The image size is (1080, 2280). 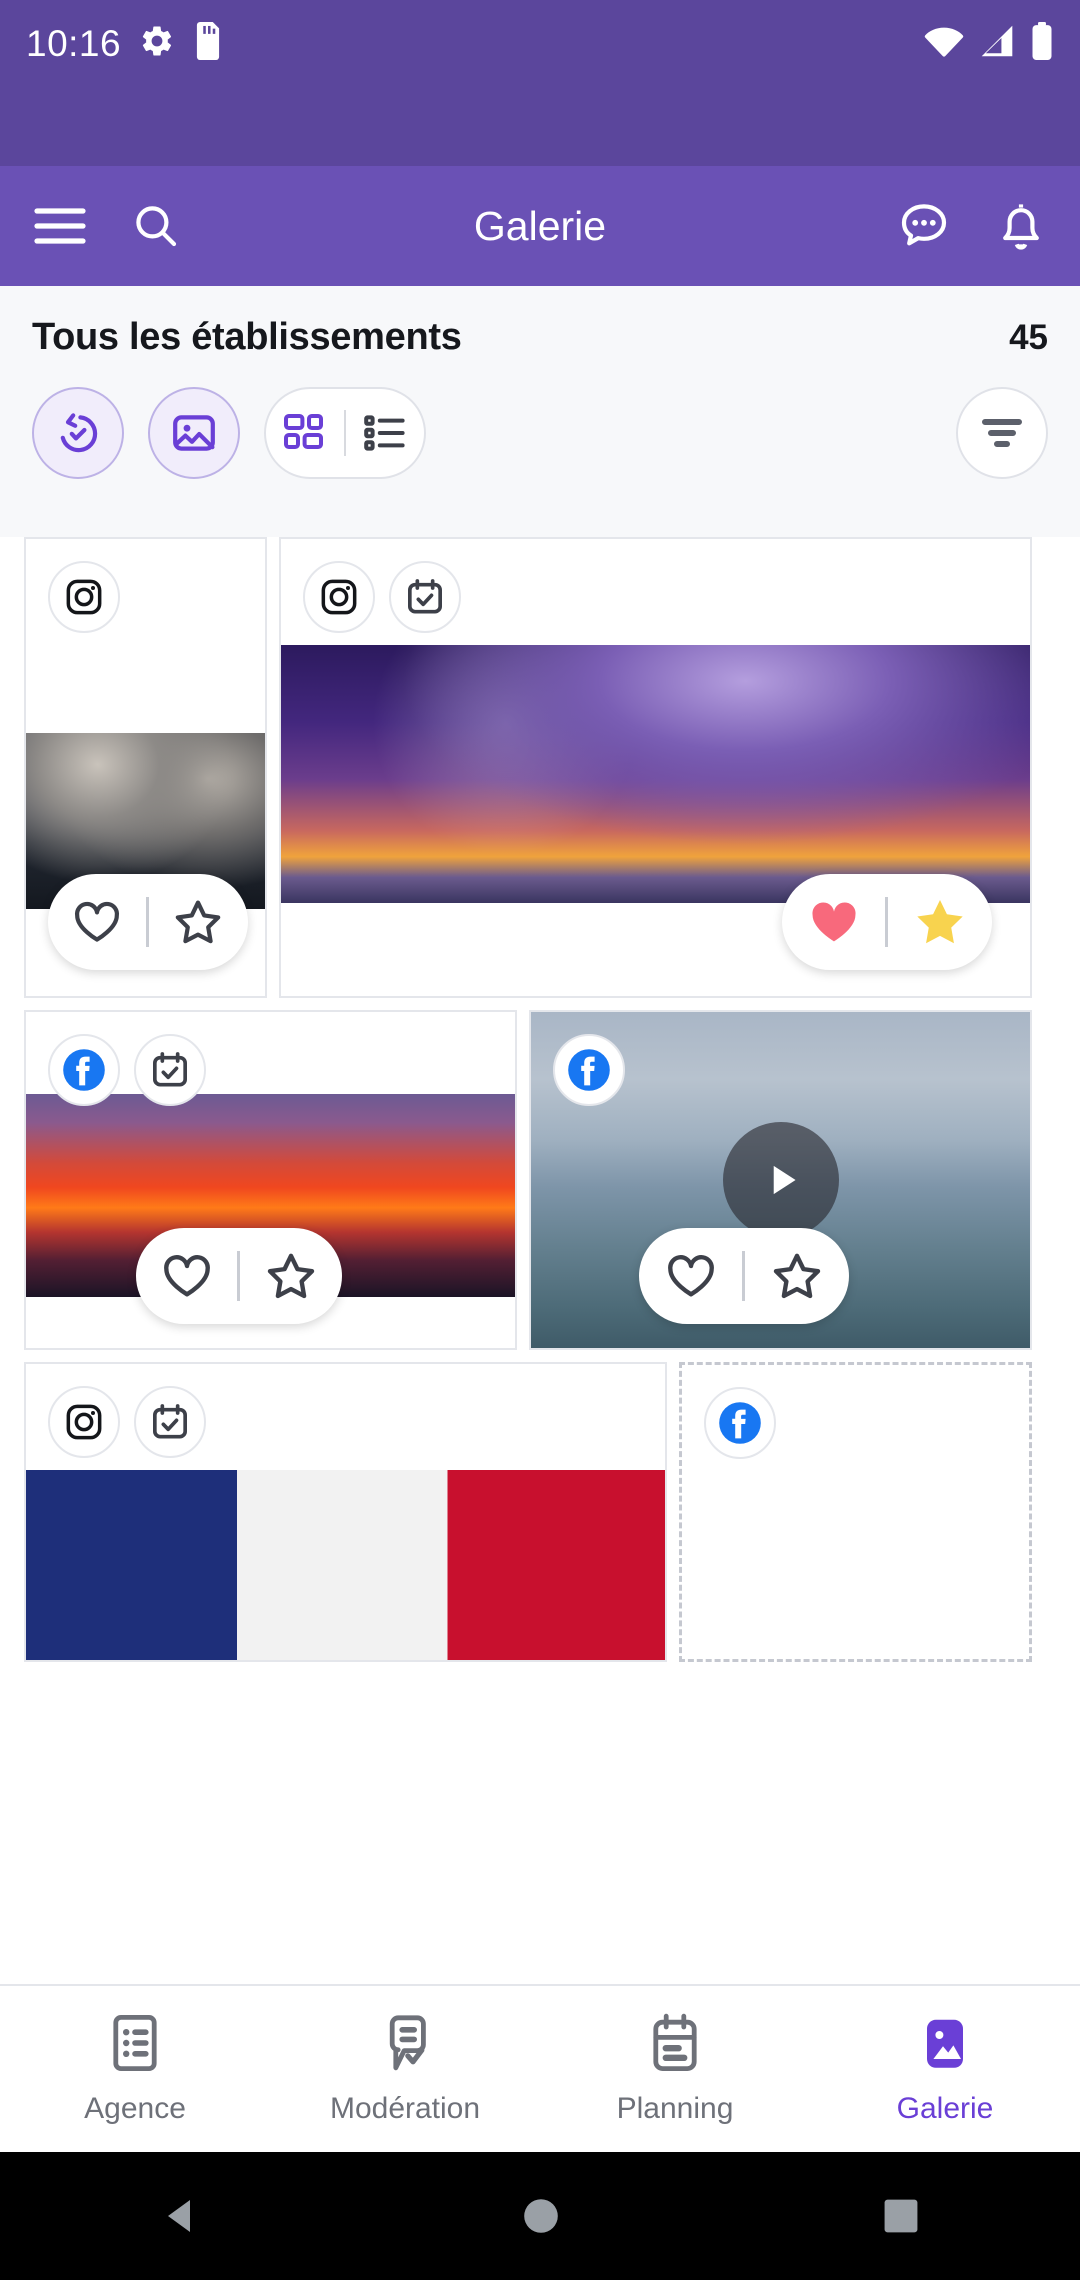 I want to click on view-mode-toggle, so click(x=345, y=433).